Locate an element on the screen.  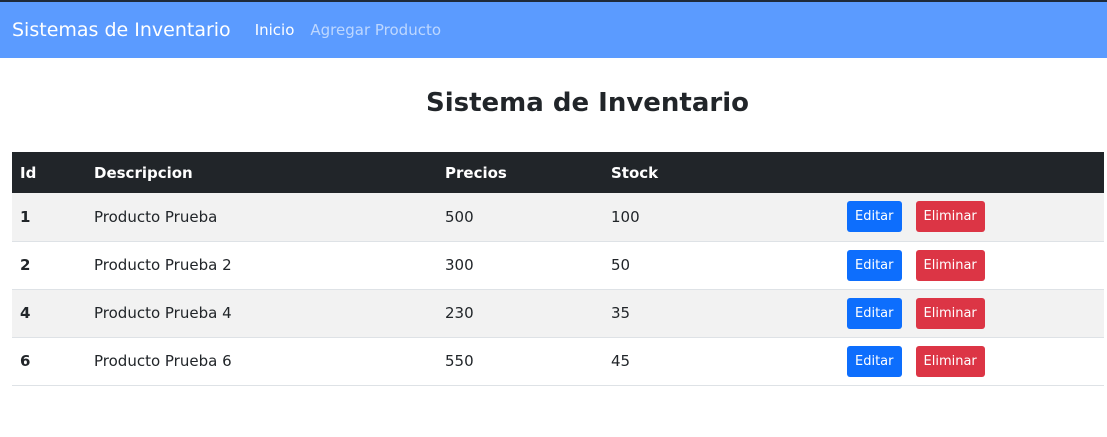
header-id: Id is located at coordinates (28, 172).